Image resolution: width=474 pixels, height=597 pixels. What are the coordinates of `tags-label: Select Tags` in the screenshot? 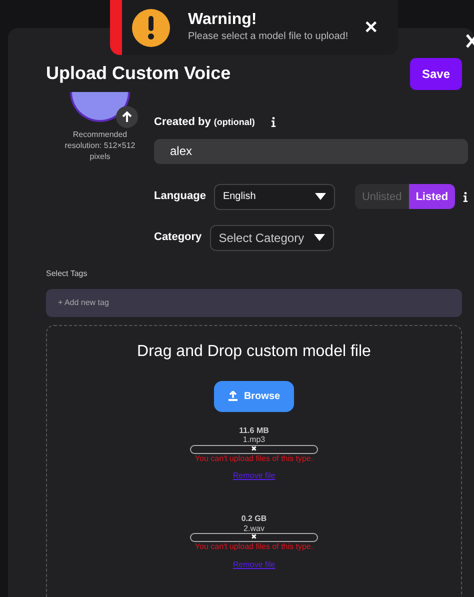 It's located at (67, 274).